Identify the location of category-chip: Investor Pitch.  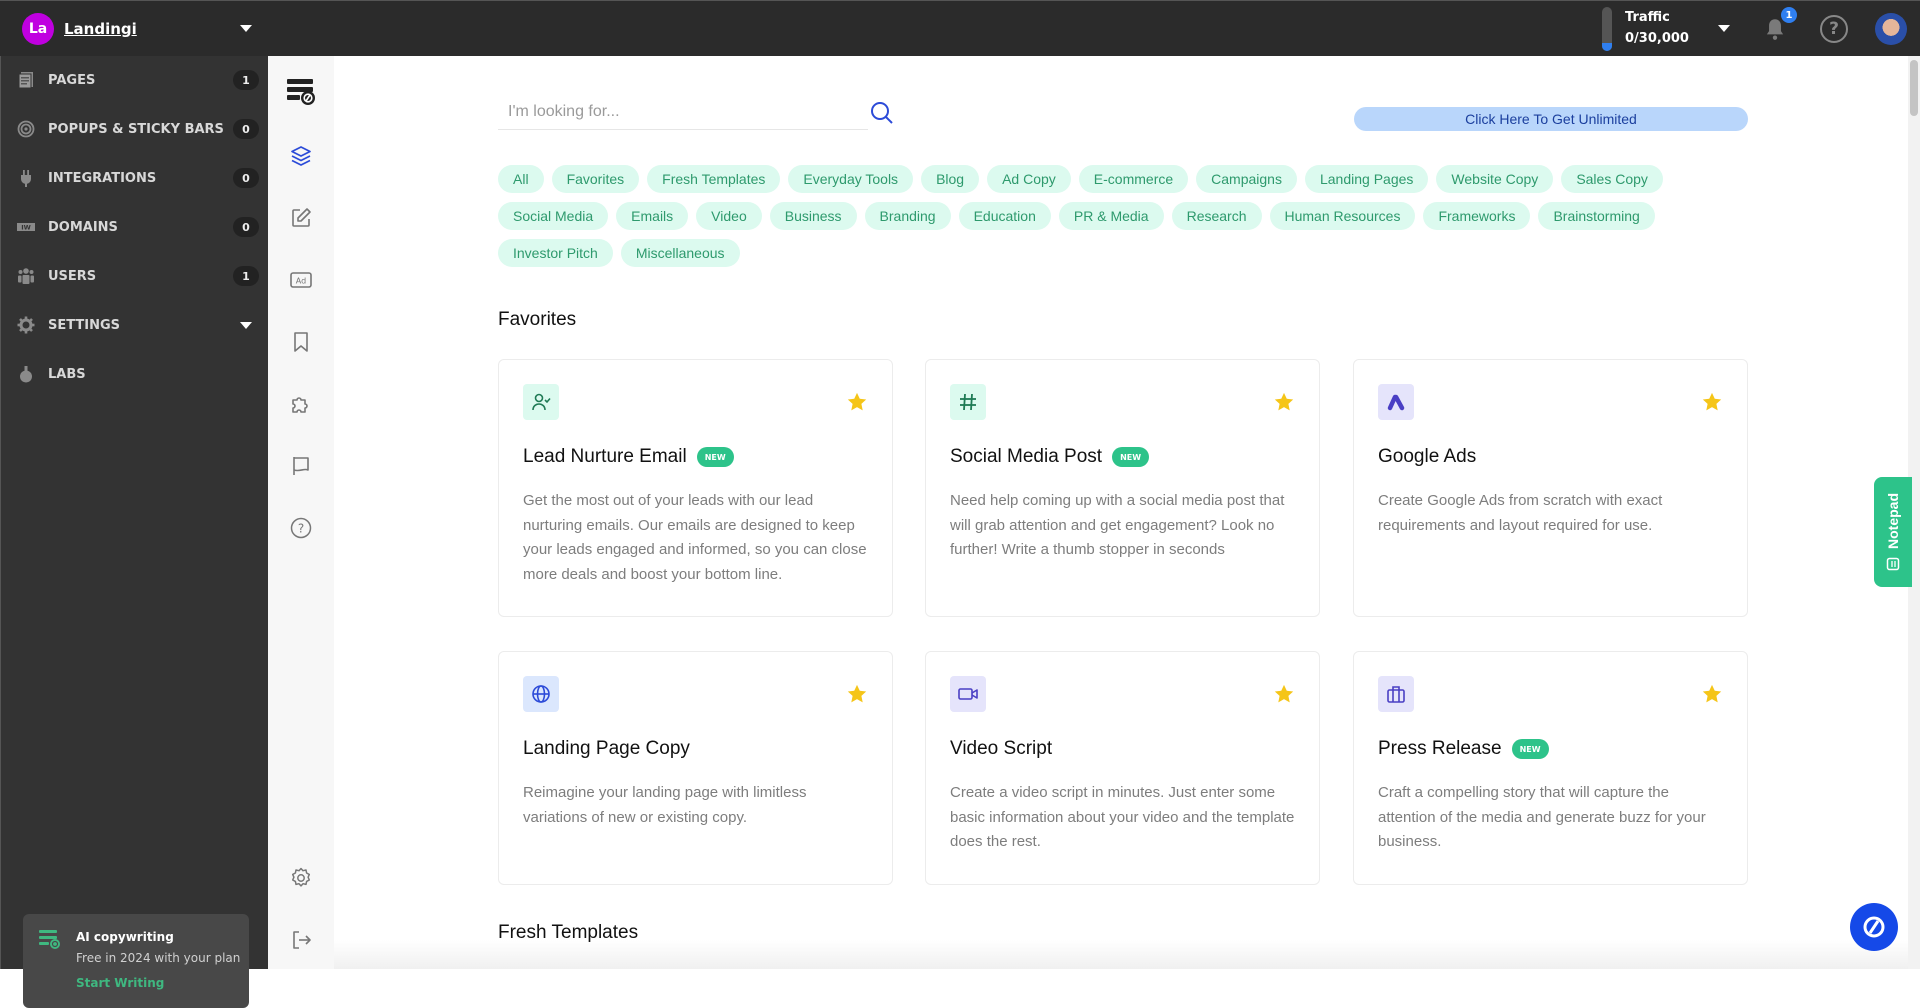
(555, 253).